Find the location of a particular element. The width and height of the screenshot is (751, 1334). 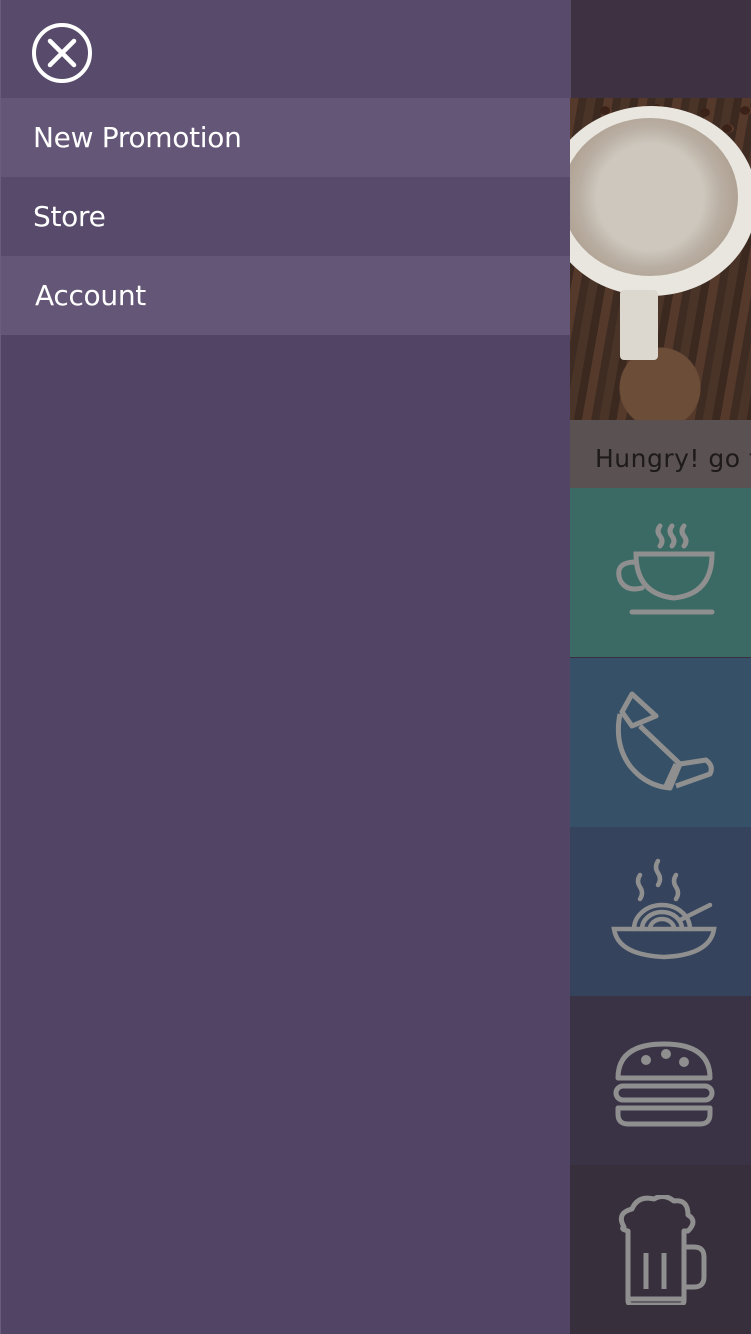

close-circle-icon is located at coordinates (62, 53).